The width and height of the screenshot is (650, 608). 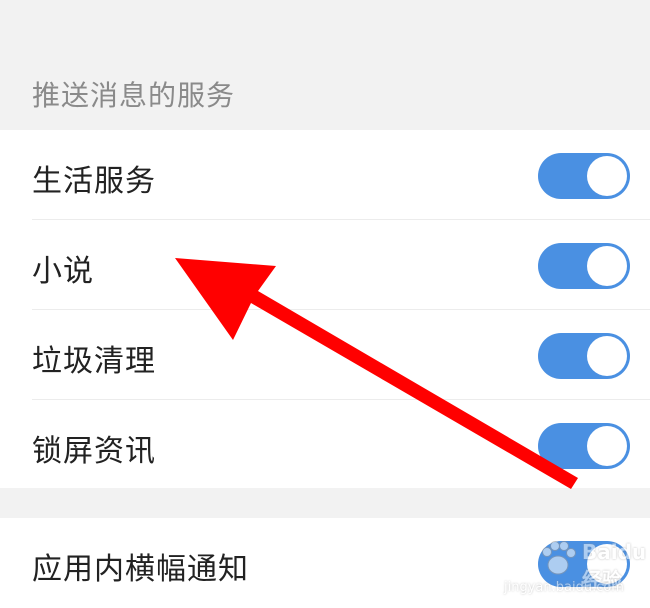 What do you see at coordinates (94, 451) in the screenshot?
I see `list-item-label: 锁屏资讯` at bounding box center [94, 451].